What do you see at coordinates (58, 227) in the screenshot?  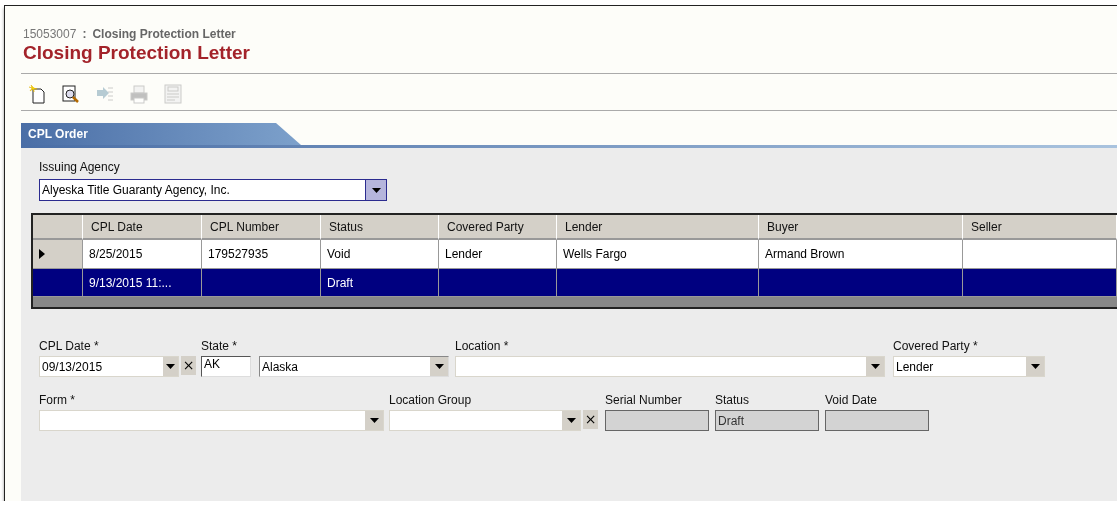 I see `grid-corner-header` at bounding box center [58, 227].